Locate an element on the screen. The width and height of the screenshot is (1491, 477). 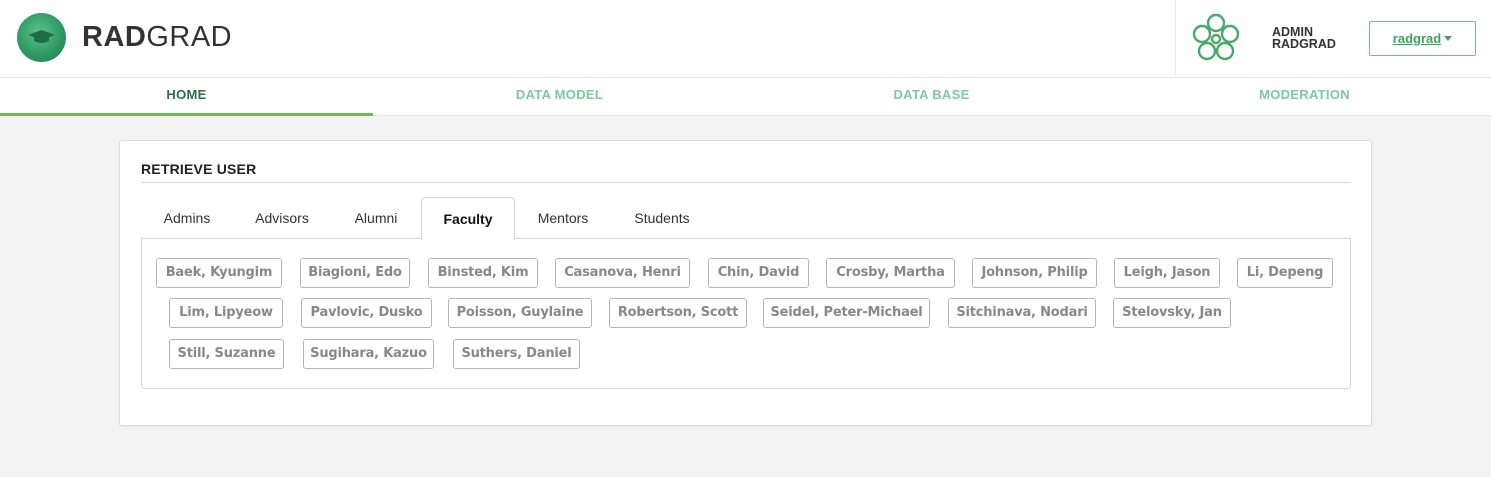
card-title: RETRIEVE USER is located at coordinates (199, 169).